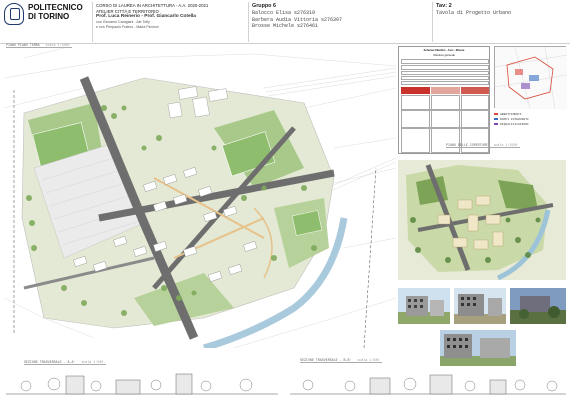 Image resolution: width=570 pixels, height=403 pixels. I want to click on legend-label: NUOVI INTERVENTI, so click(514, 119).